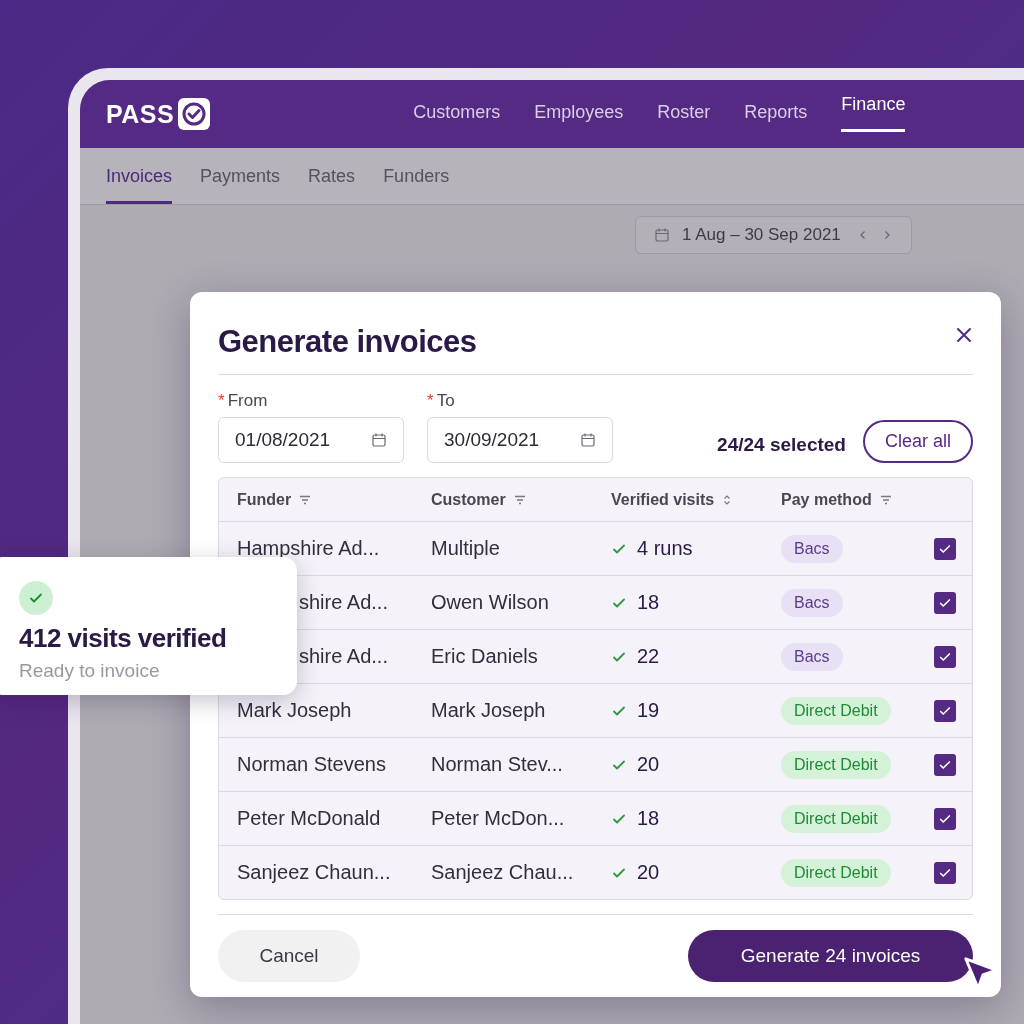  What do you see at coordinates (123, 638) in the screenshot?
I see `toast-title: 412 visits verified` at bounding box center [123, 638].